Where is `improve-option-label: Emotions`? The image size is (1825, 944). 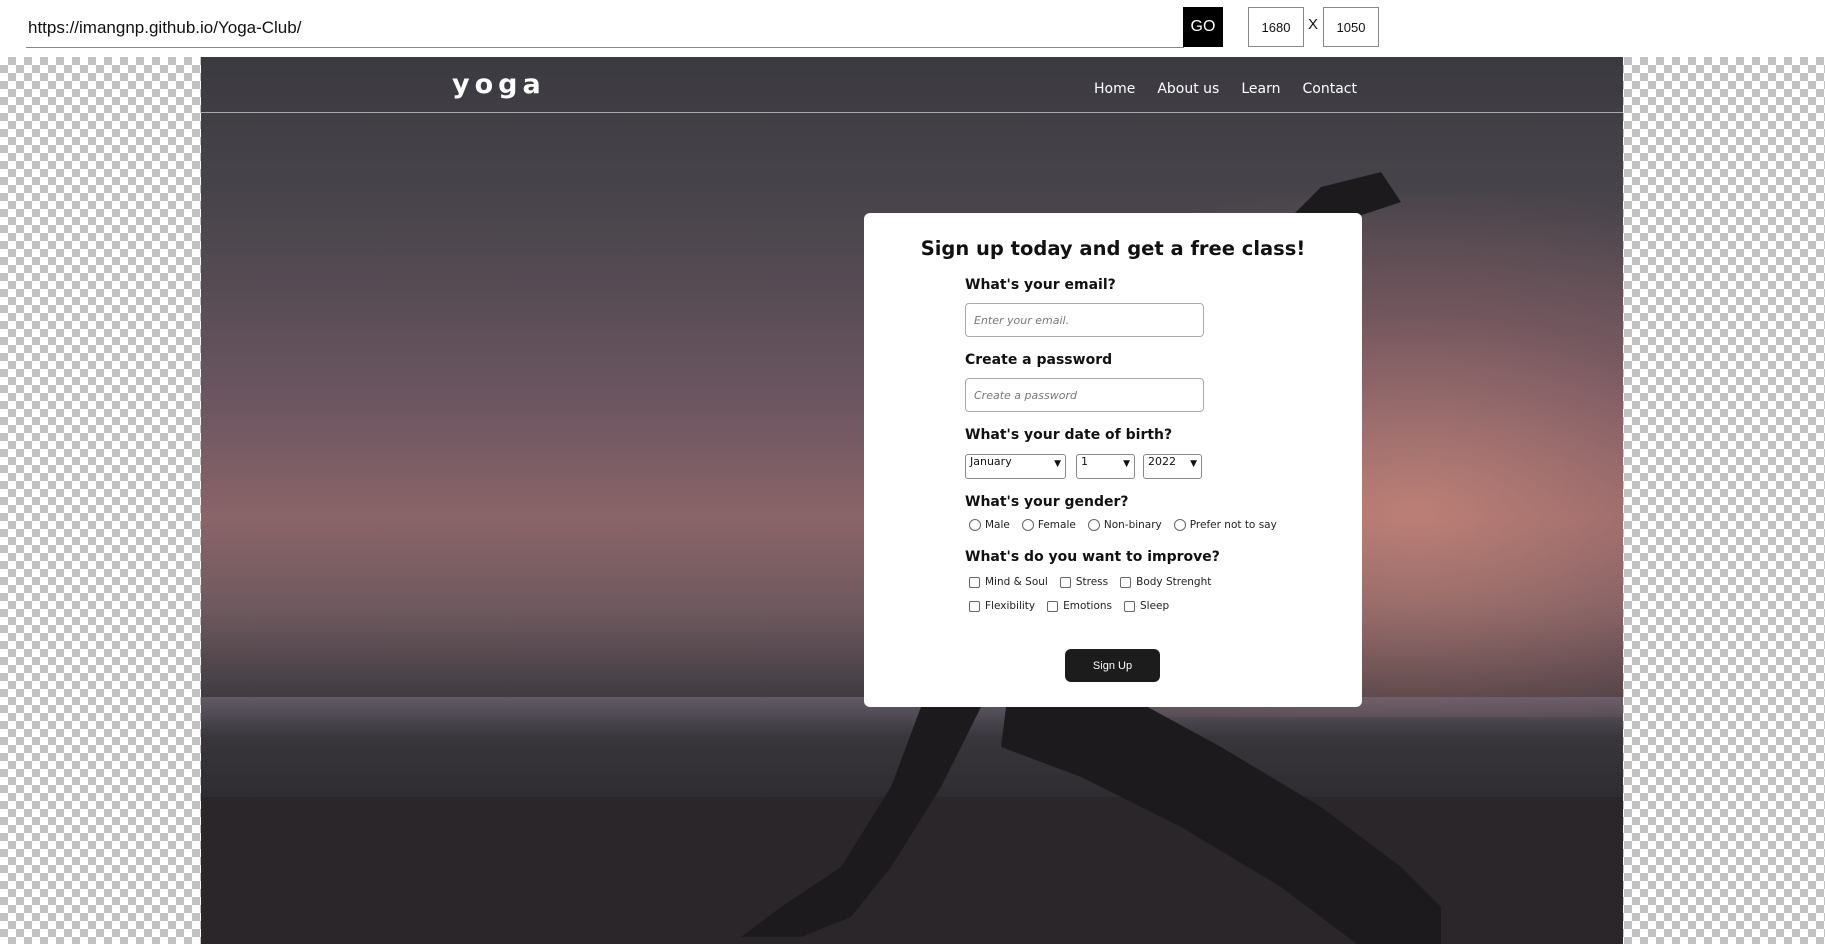 improve-option-label: Emotions is located at coordinates (1087, 606).